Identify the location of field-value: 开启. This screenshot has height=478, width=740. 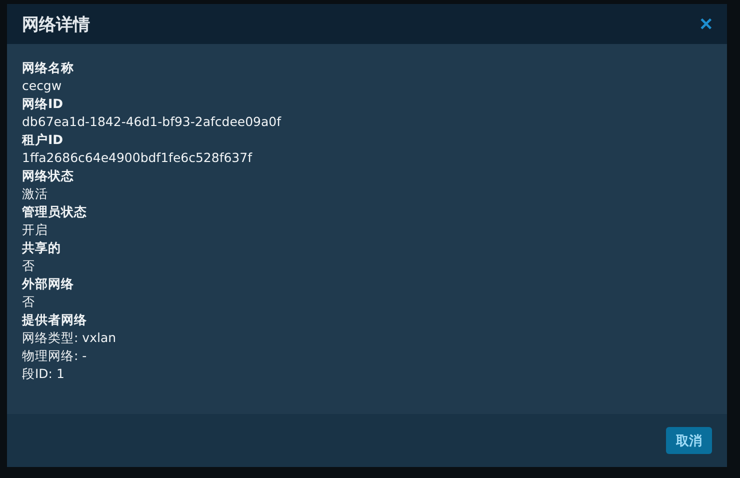
(35, 230).